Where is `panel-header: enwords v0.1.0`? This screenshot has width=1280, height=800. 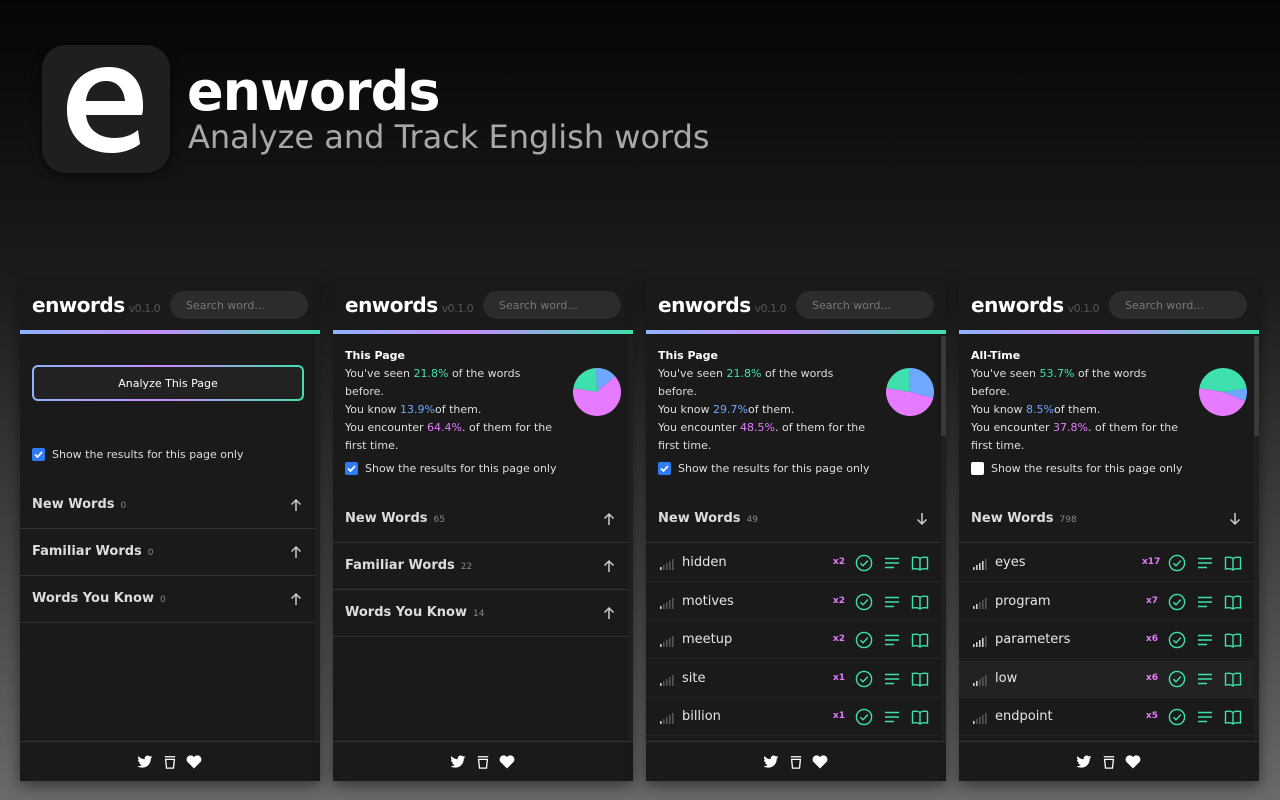
panel-header: enwords v0.1.0 is located at coordinates (796, 307).